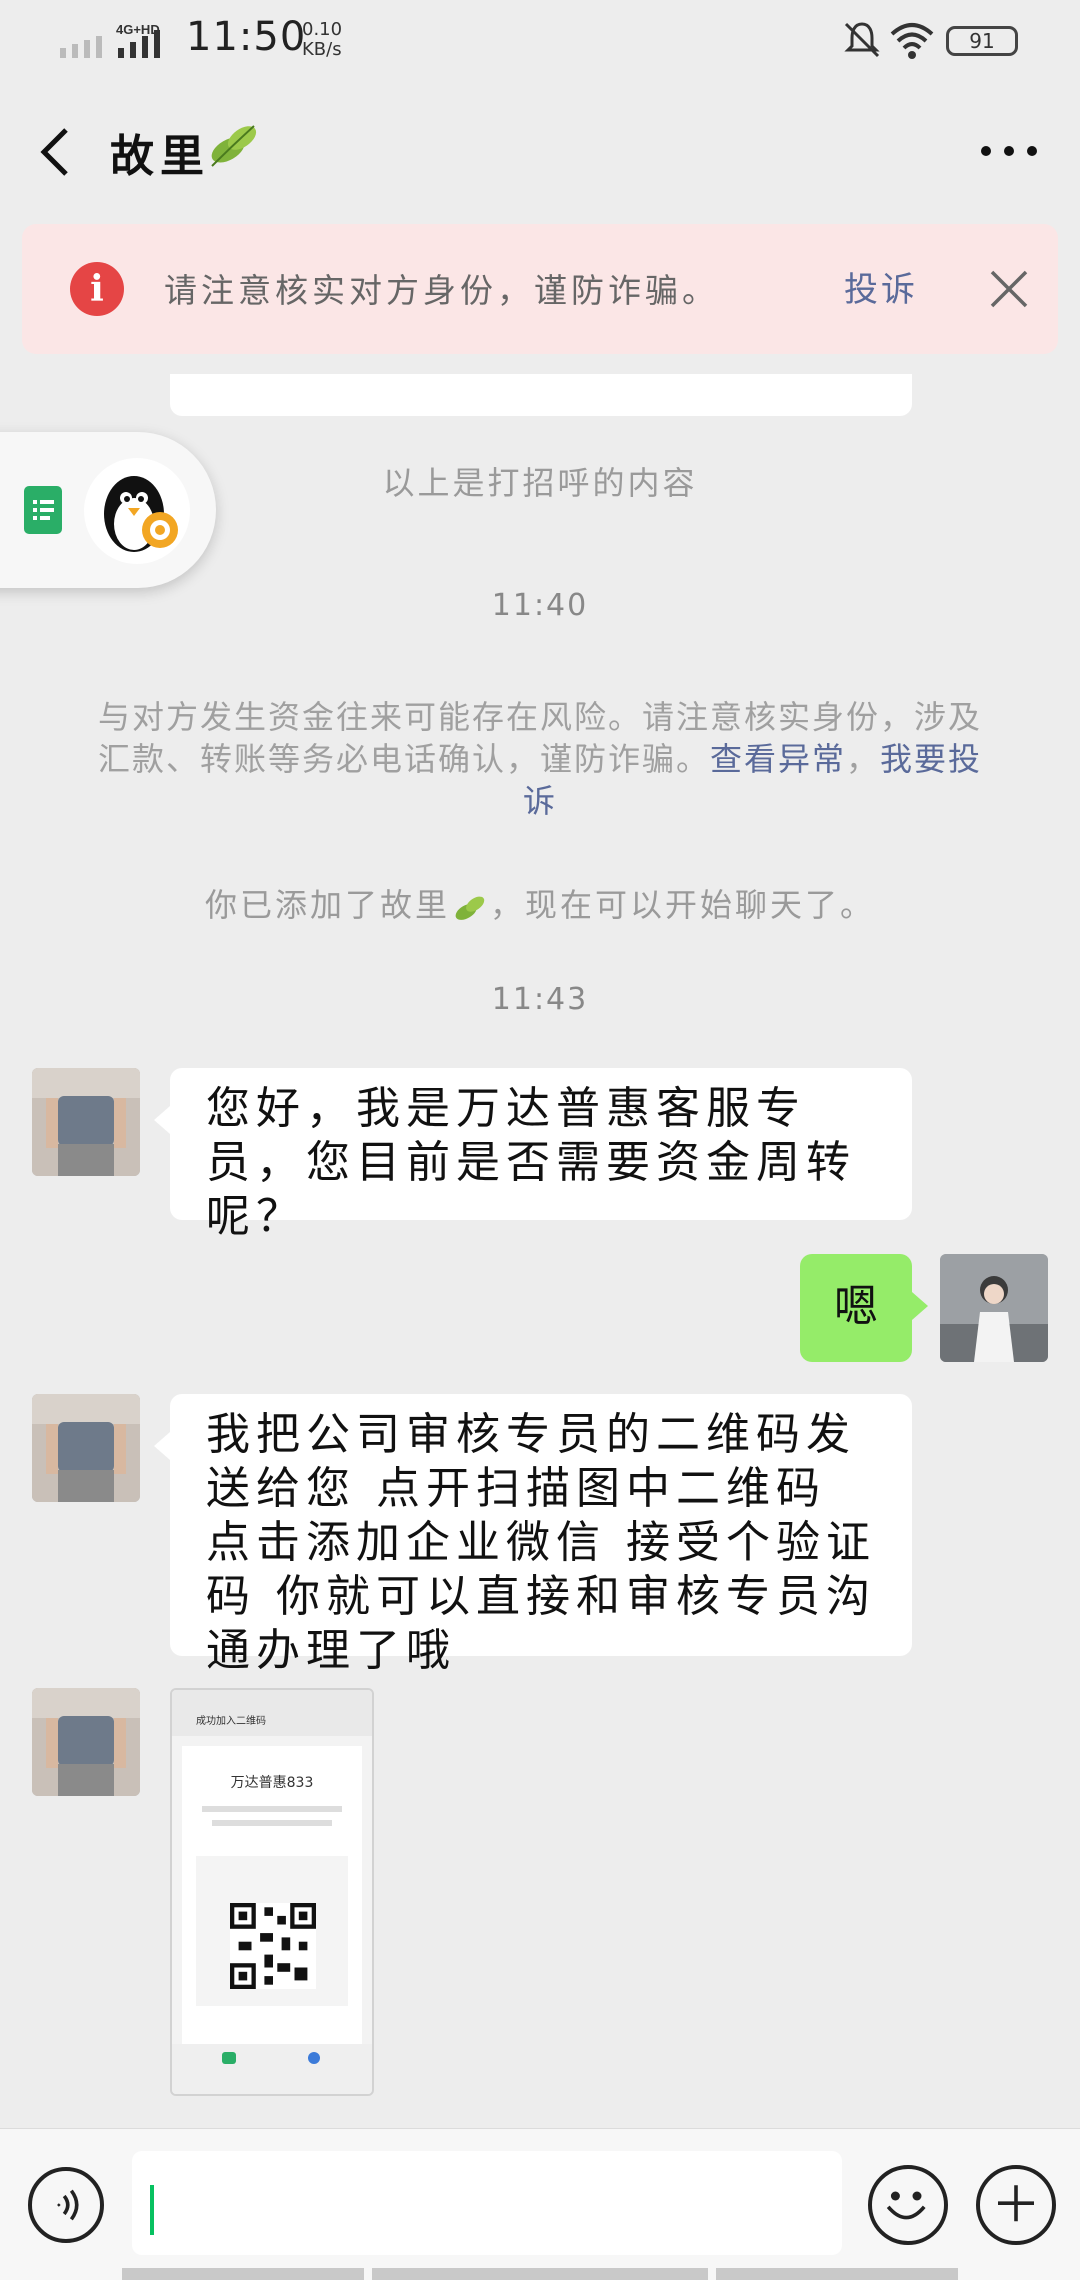 Image resolution: width=1080 pixels, height=2280 pixels. What do you see at coordinates (908, 2205) in the screenshot?
I see `emoji-icon` at bounding box center [908, 2205].